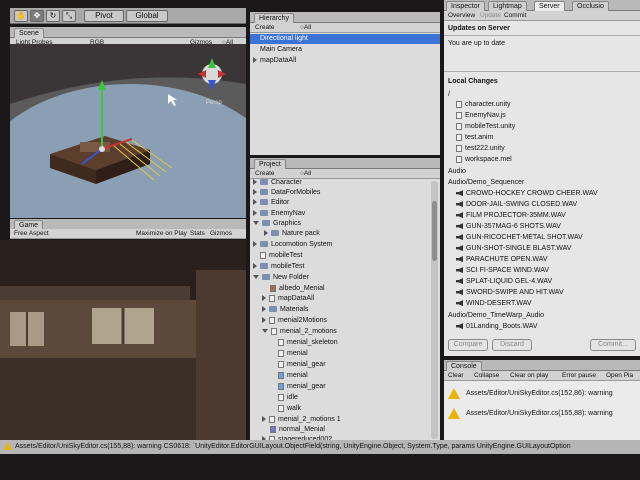  Describe the element at coordinates (305, 28) in the screenshot. I see `hierarchy-search-field: ○All` at that location.